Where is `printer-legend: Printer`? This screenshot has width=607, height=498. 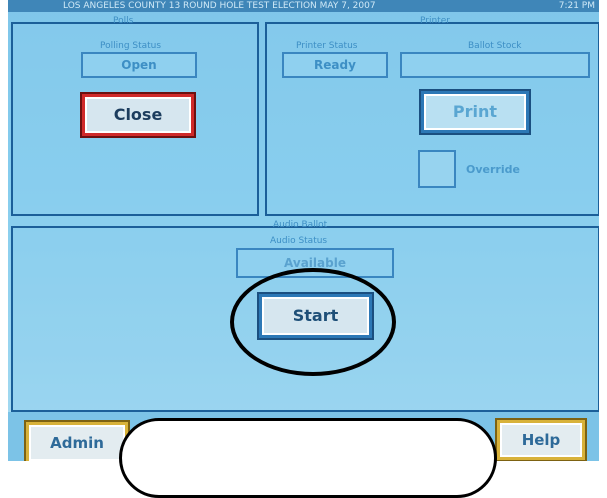
printer-legend: Printer is located at coordinates (435, 21).